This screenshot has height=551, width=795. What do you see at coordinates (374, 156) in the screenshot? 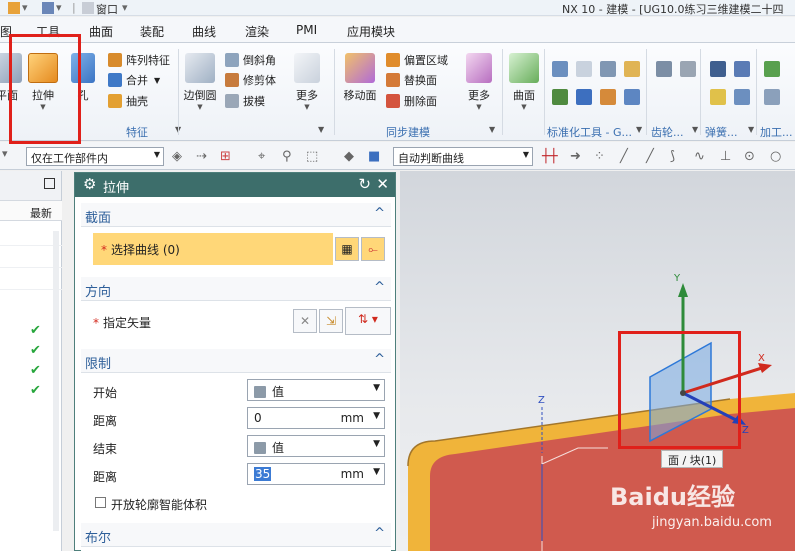
I see `cube-icon: ■` at bounding box center [374, 156].